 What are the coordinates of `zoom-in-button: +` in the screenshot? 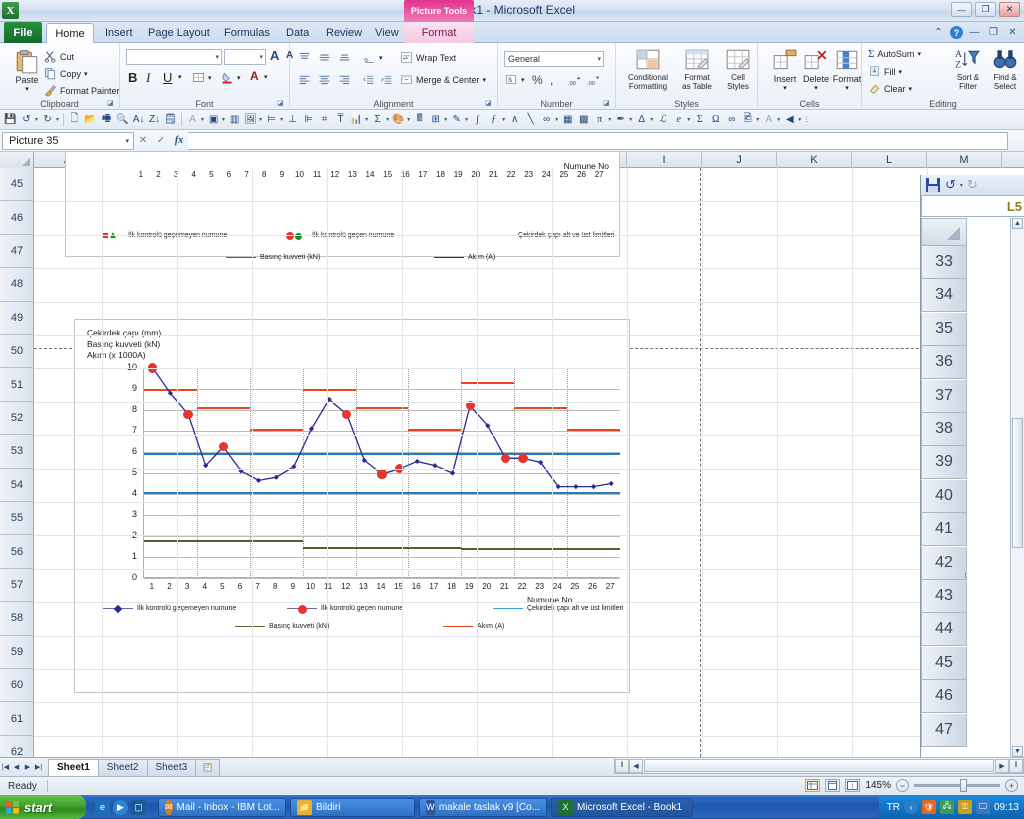 It's located at (1011, 785).